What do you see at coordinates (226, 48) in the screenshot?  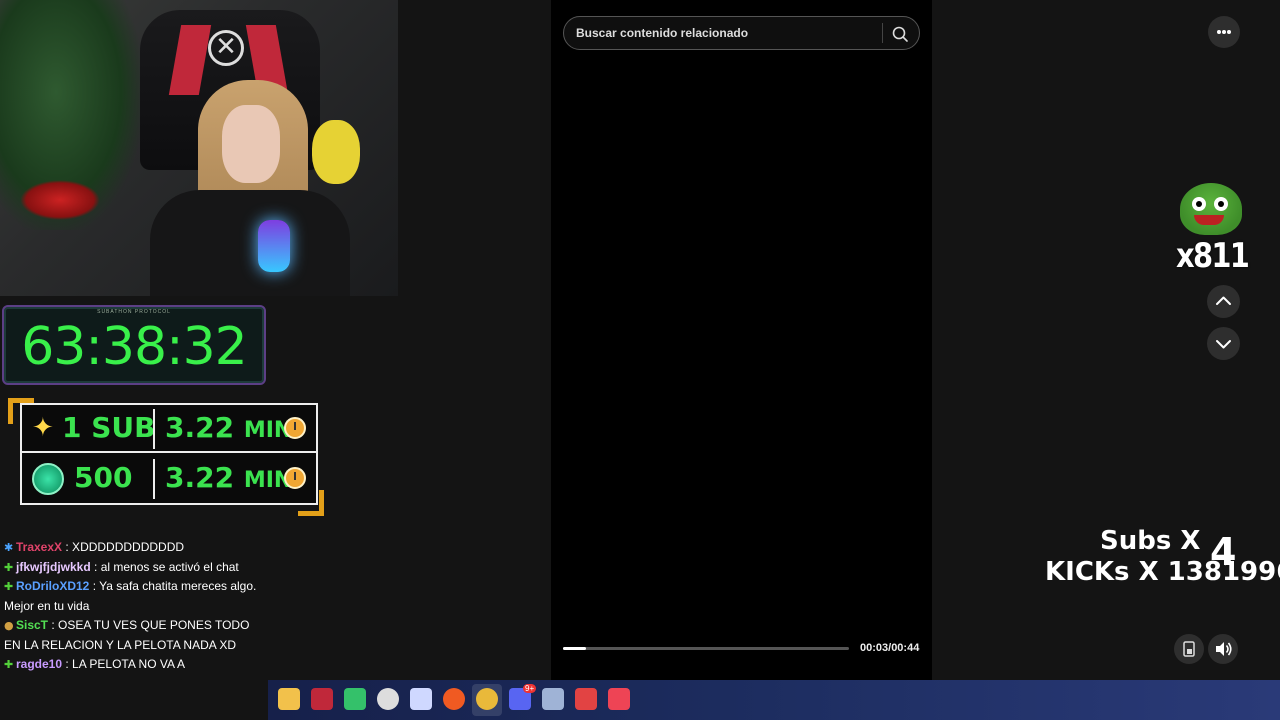 I see `chair-logo-icon: ✕` at bounding box center [226, 48].